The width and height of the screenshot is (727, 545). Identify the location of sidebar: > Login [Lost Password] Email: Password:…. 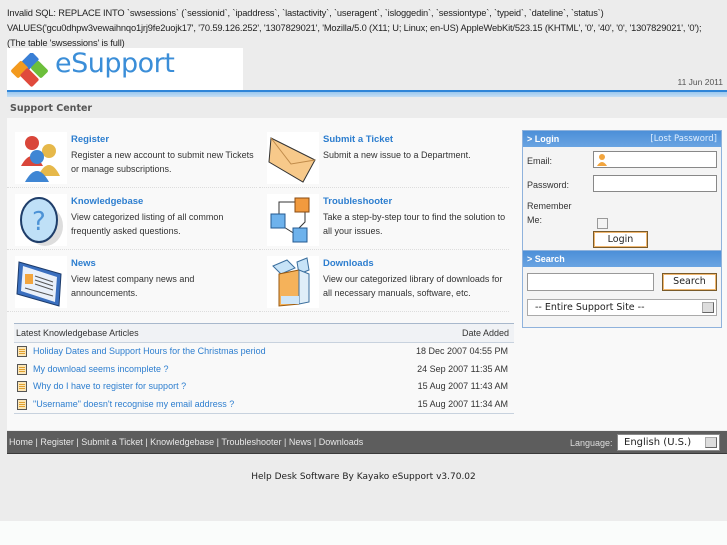
(622, 229).